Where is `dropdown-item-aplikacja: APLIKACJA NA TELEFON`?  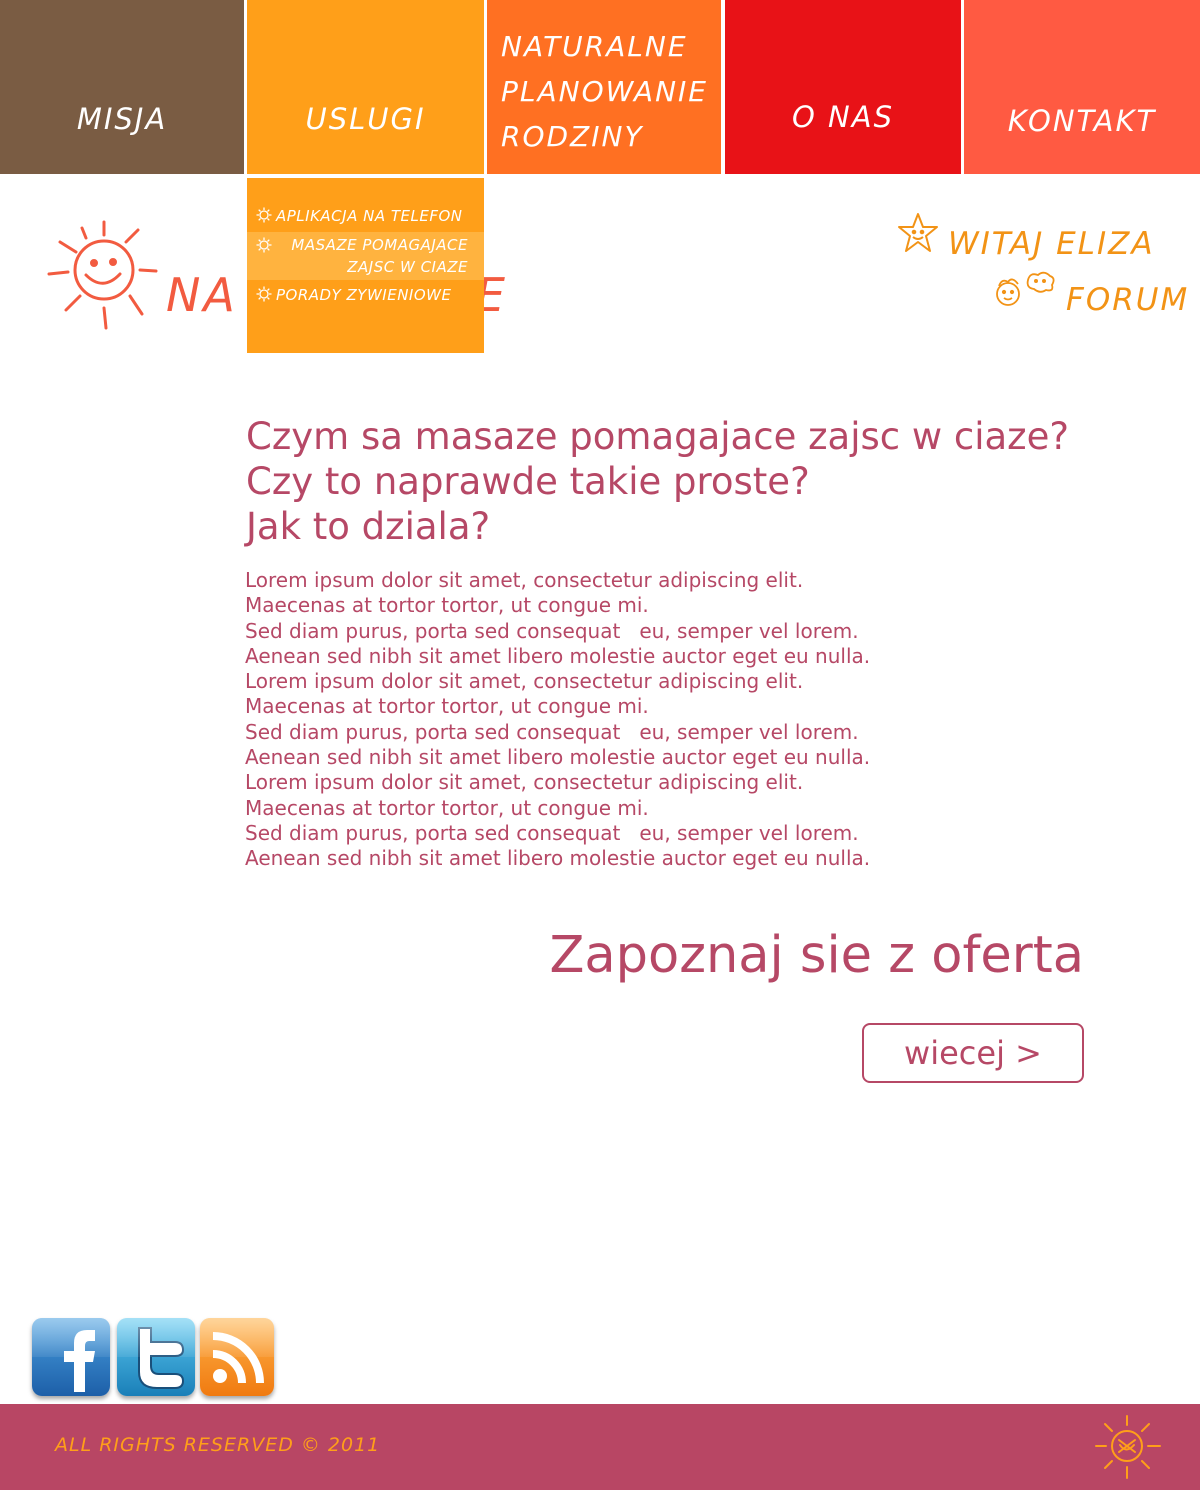
dropdown-item-aplikacja: APLIKACJA NA TELEFON is located at coordinates (365, 217).